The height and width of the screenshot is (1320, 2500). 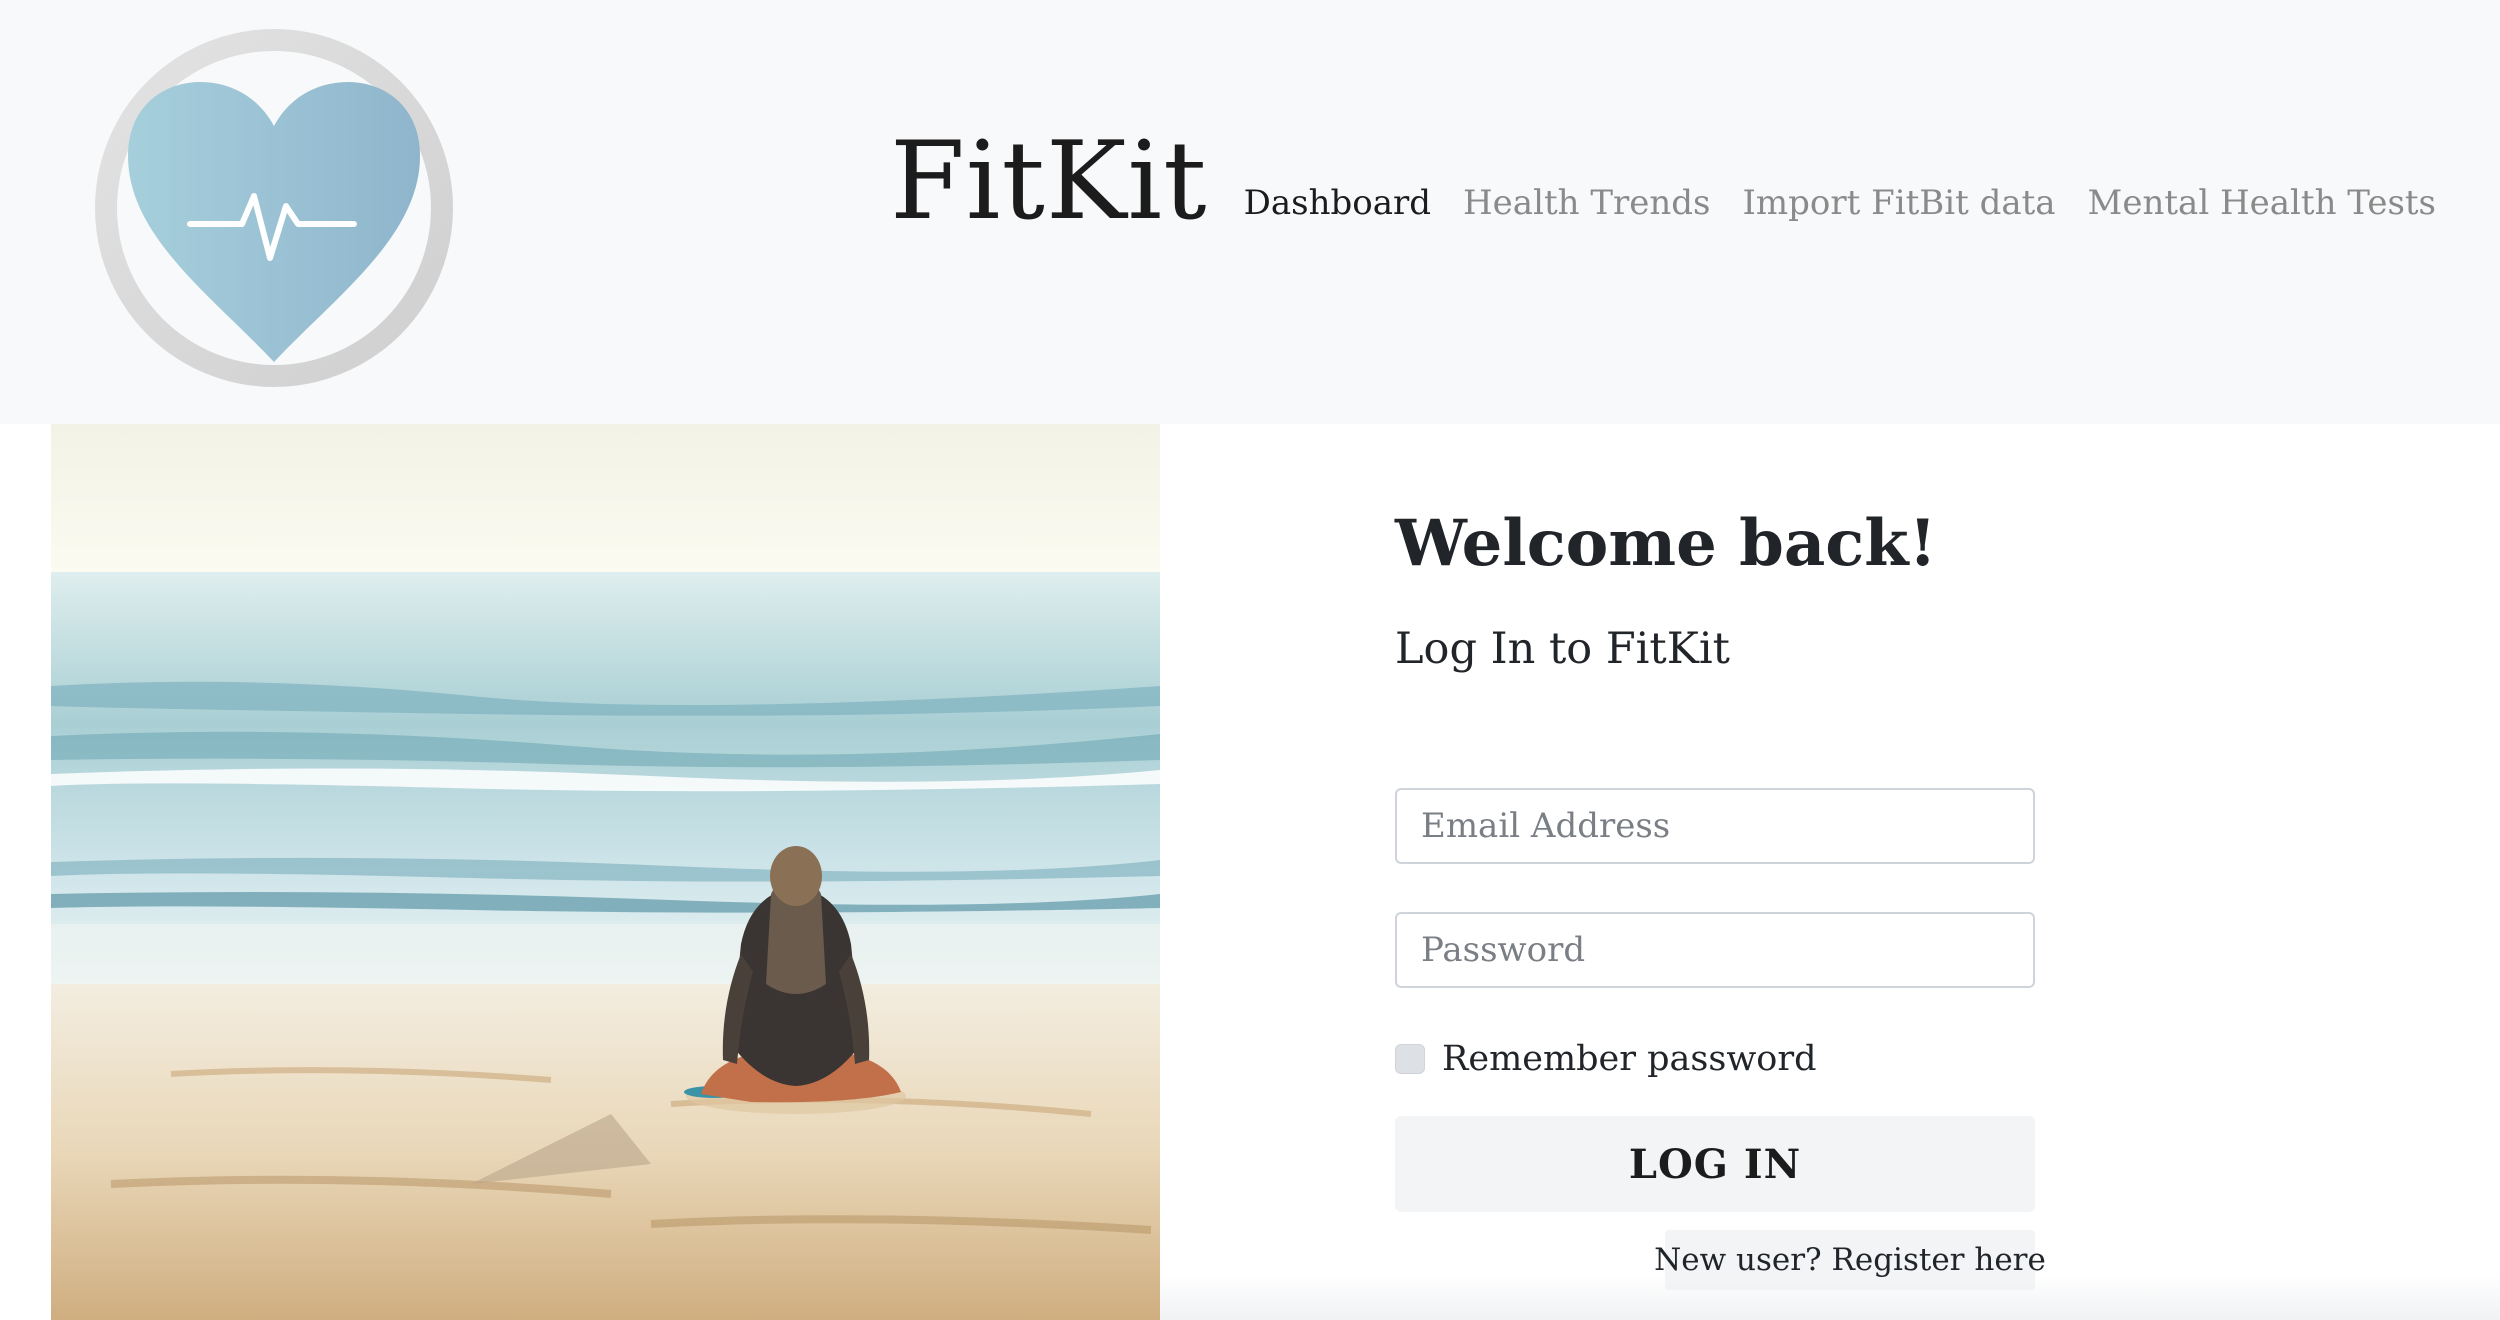 What do you see at coordinates (1715, 1164) in the screenshot?
I see `login-button: LOG IN` at bounding box center [1715, 1164].